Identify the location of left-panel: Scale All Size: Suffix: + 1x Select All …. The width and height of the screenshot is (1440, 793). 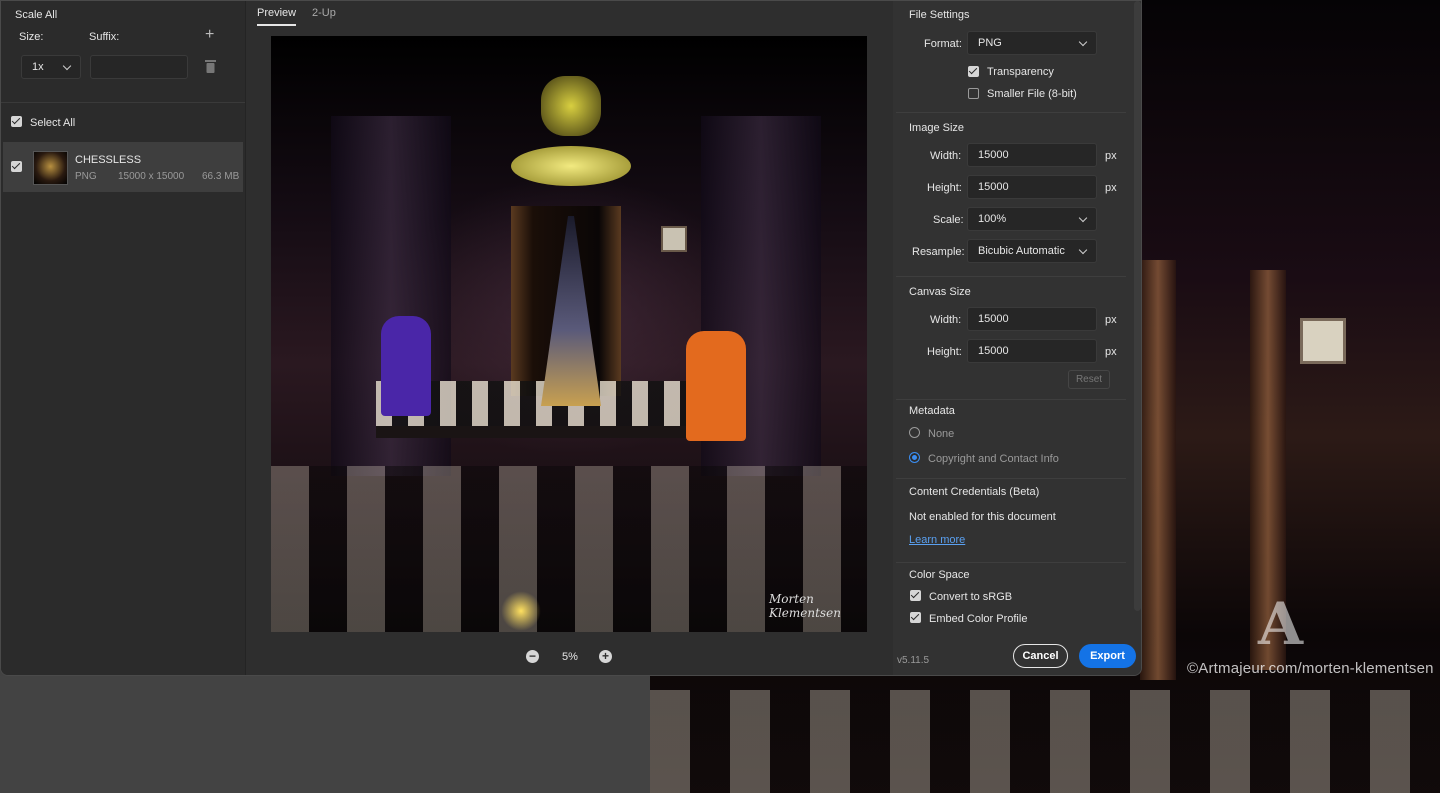
(123, 338).